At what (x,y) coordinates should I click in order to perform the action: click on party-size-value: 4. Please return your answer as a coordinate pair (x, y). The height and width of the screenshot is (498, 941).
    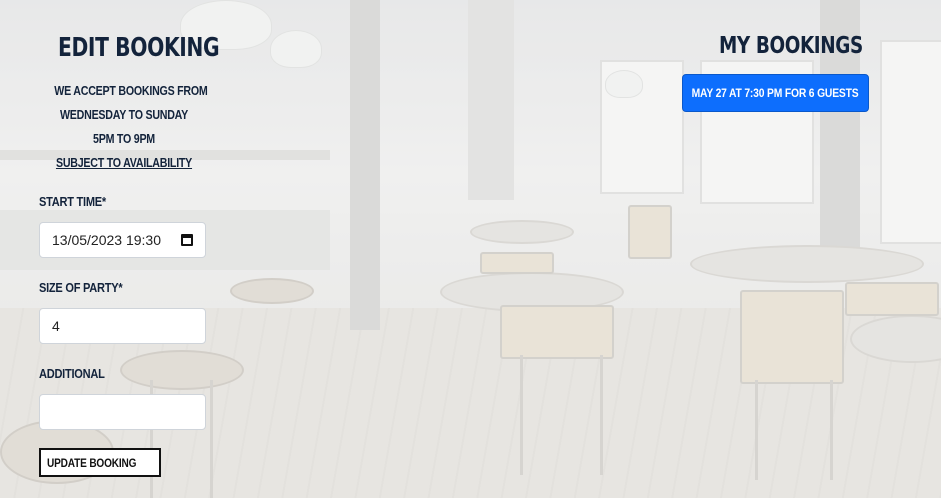
    Looking at the image, I should click on (56, 326).